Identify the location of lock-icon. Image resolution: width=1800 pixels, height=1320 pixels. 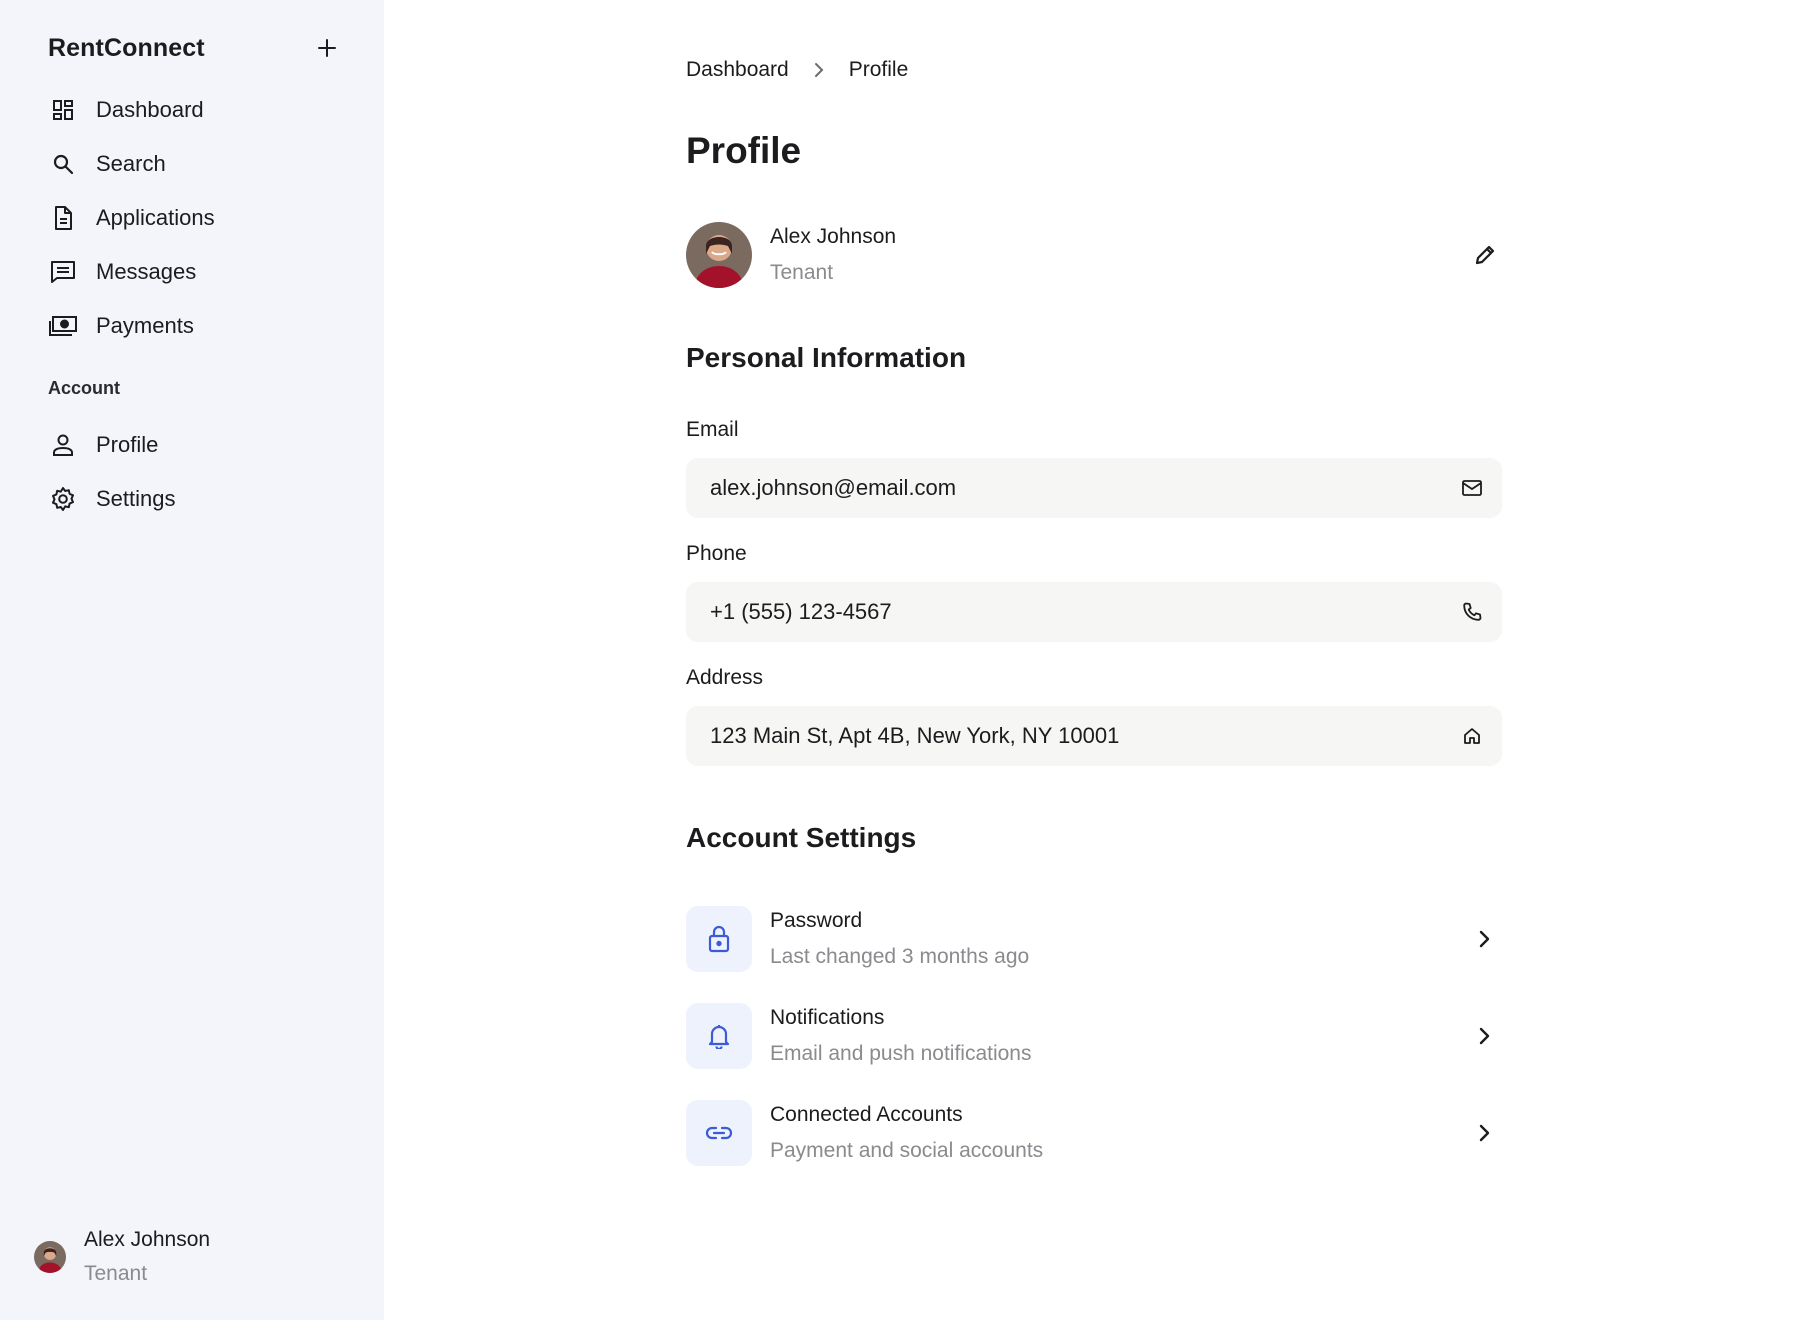
(719, 939).